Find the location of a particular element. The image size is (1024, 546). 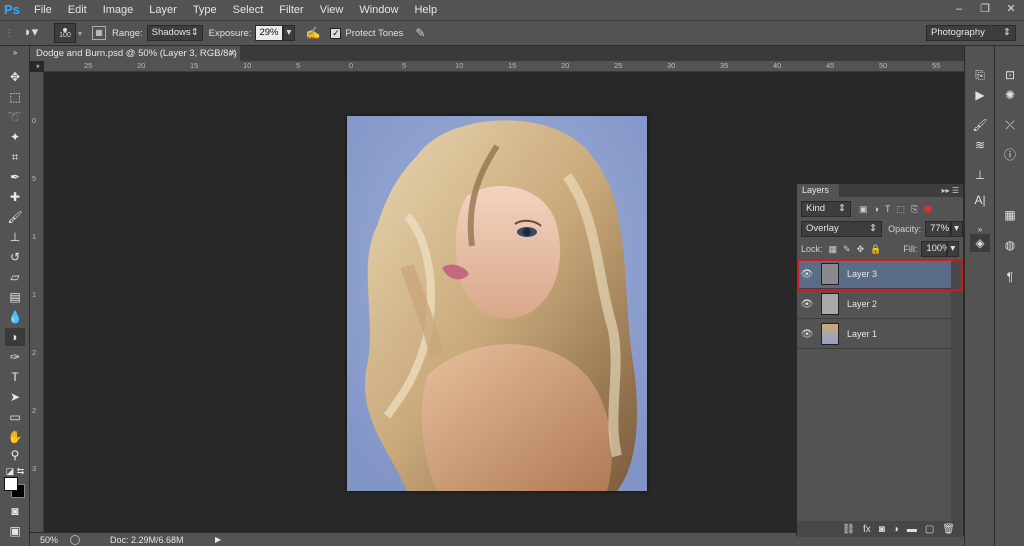

layers-tab: Layers is located at coordinates (818, 190).